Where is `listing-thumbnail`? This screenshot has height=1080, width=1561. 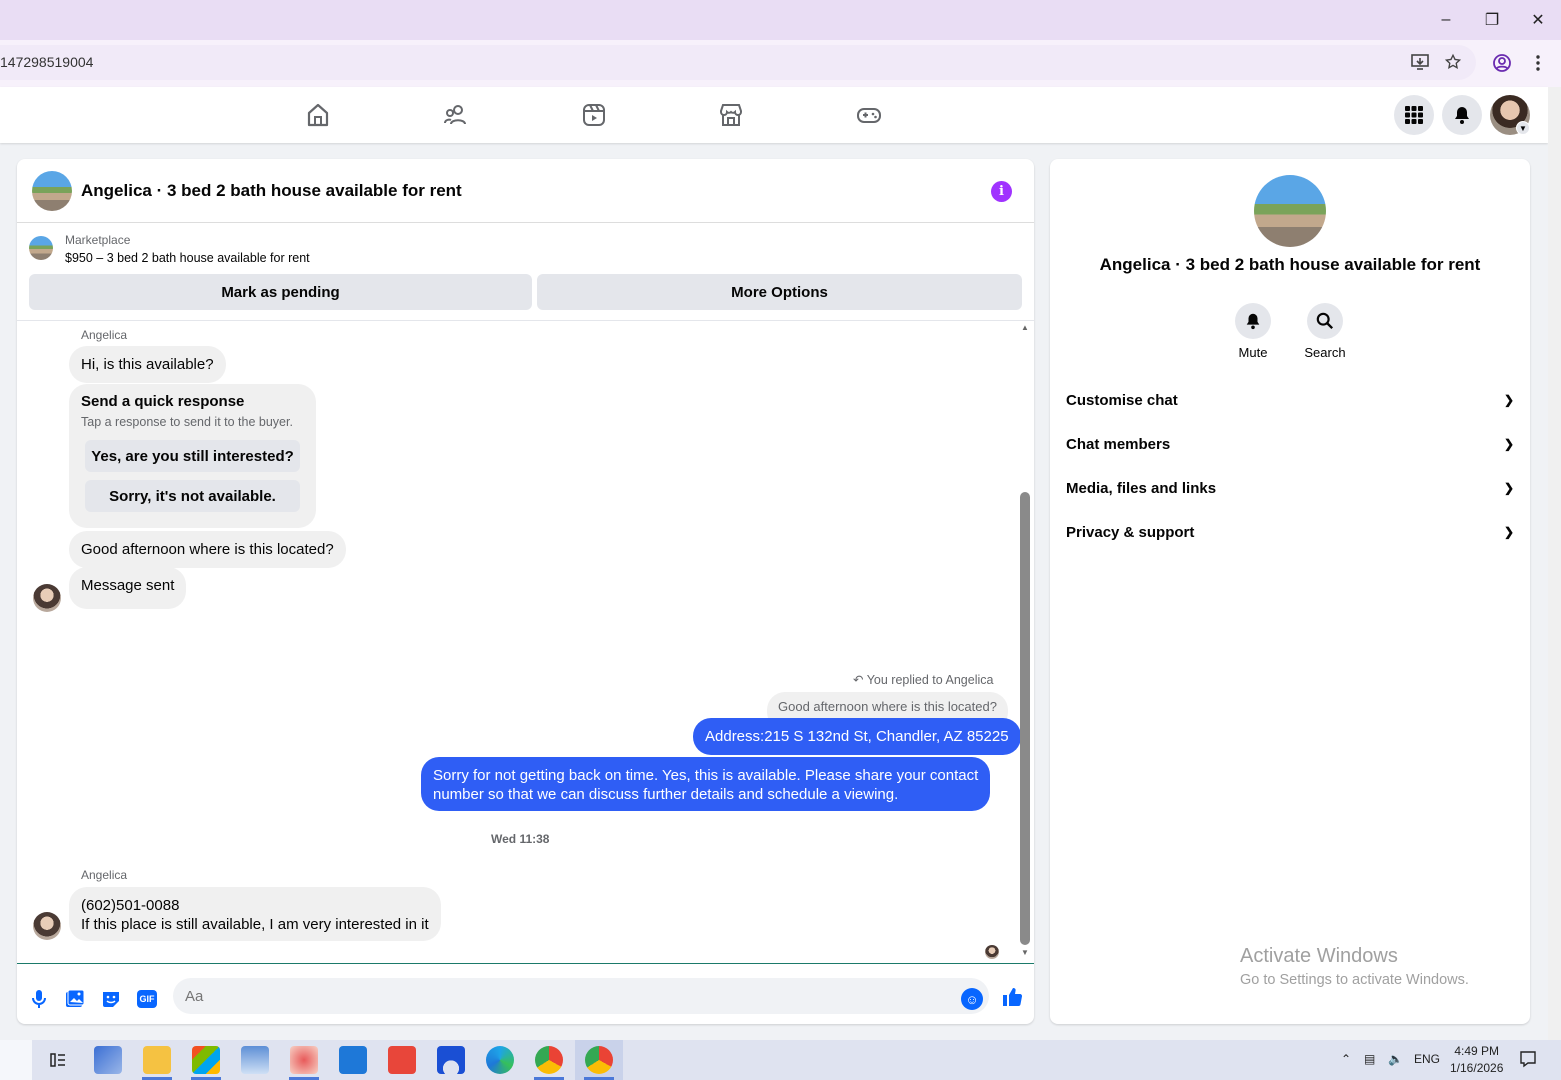
listing-thumbnail is located at coordinates (41, 248).